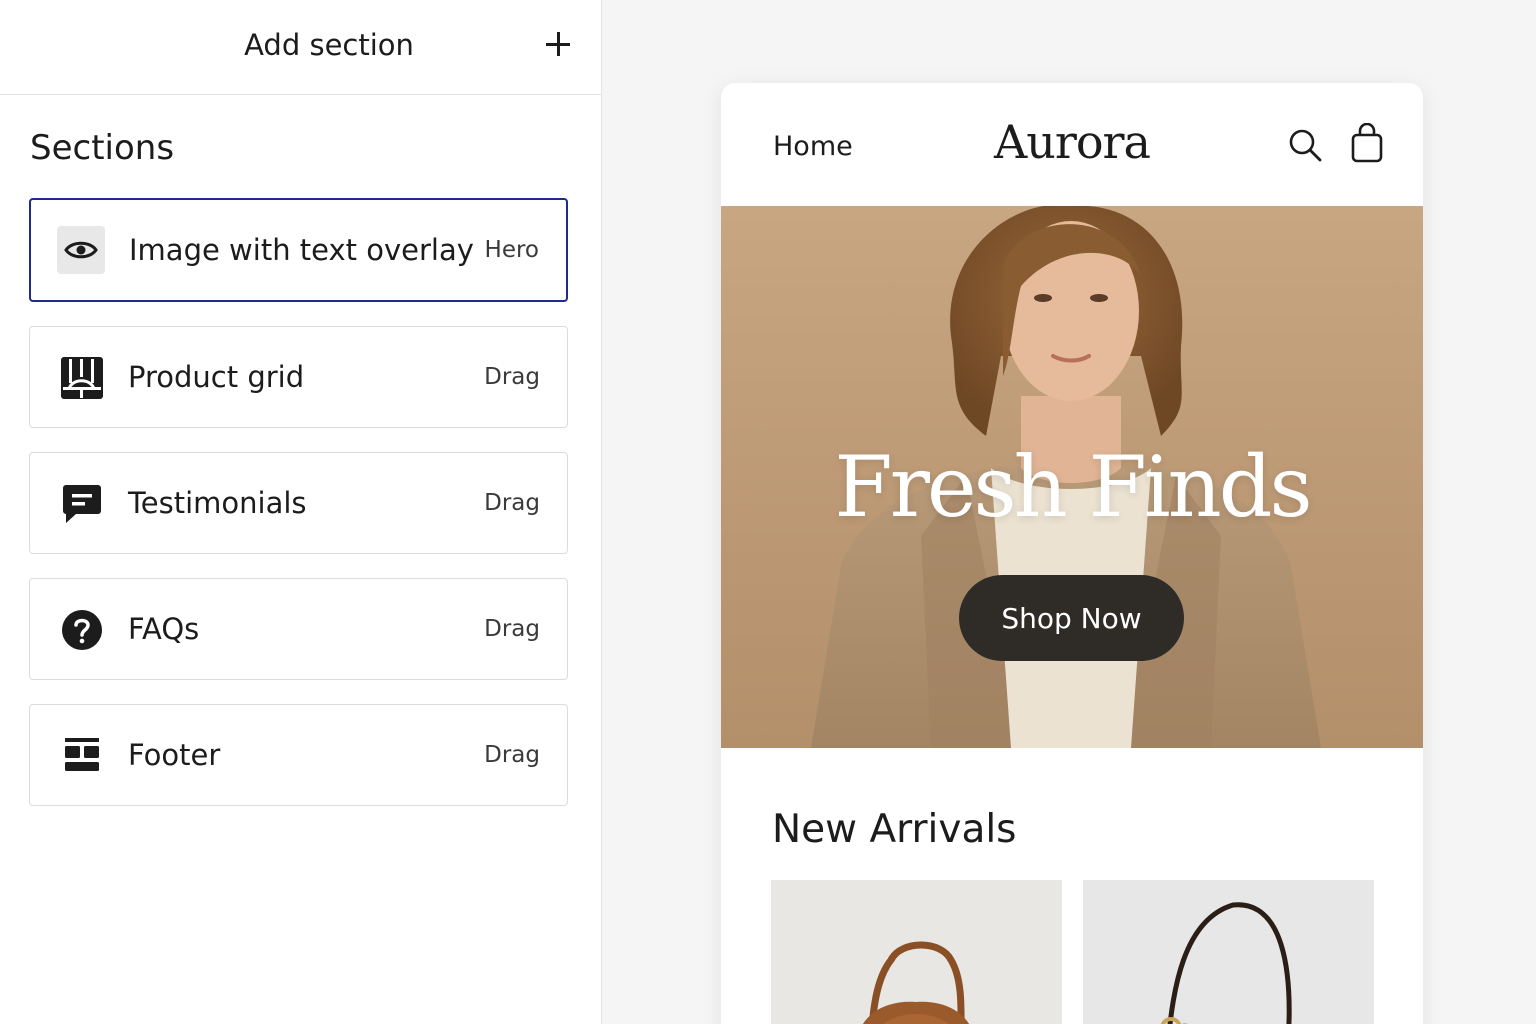 The image size is (1536, 1024). What do you see at coordinates (298, 755) in the screenshot?
I see `section-item-footer: Footer Drag` at bounding box center [298, 755].